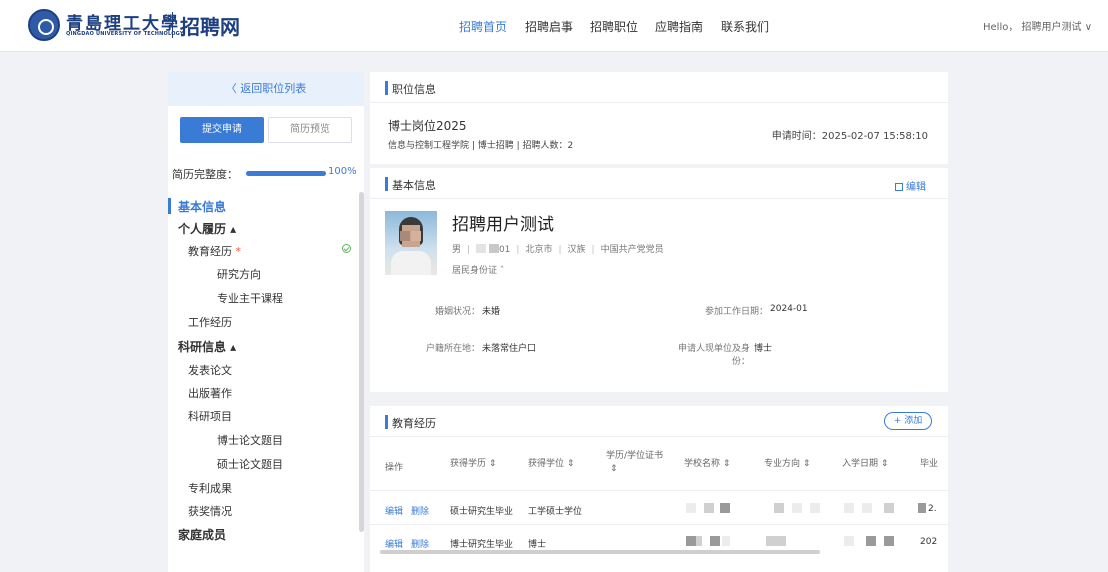 This screenshot has width=1108, height=572. Describe the element at coordinates (44, 25) in the screenshot. I see `university-seal-icon` at that location.